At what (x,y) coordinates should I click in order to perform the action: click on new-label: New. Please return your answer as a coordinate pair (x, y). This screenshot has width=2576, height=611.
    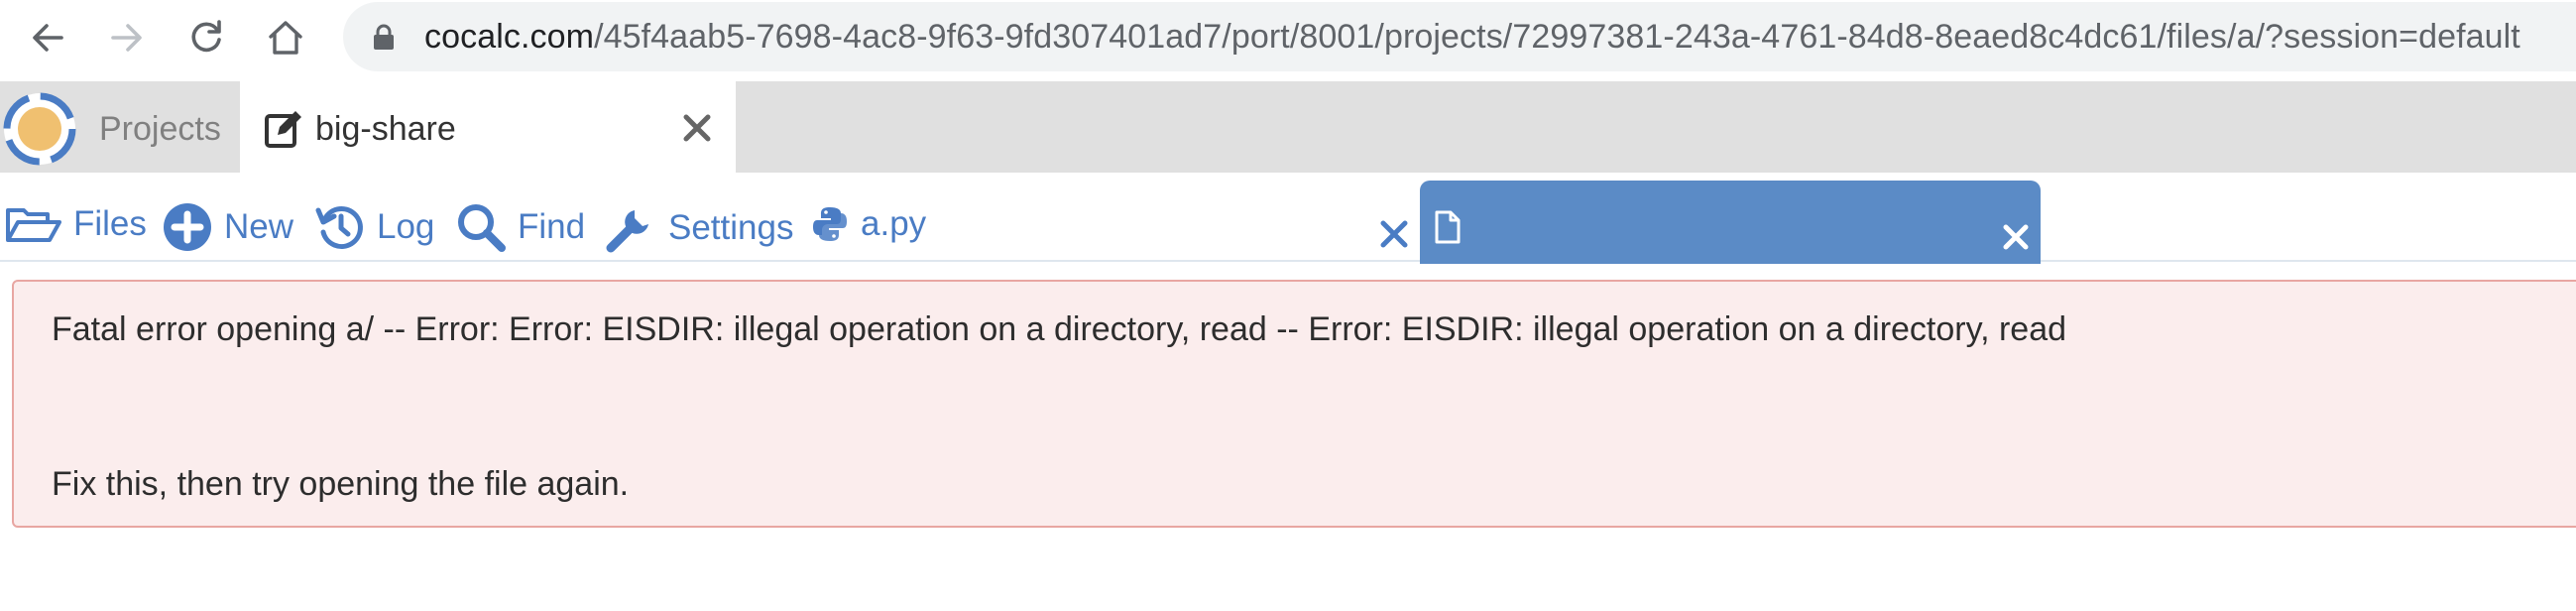
    Looking at the image, I should click on (259, 226).